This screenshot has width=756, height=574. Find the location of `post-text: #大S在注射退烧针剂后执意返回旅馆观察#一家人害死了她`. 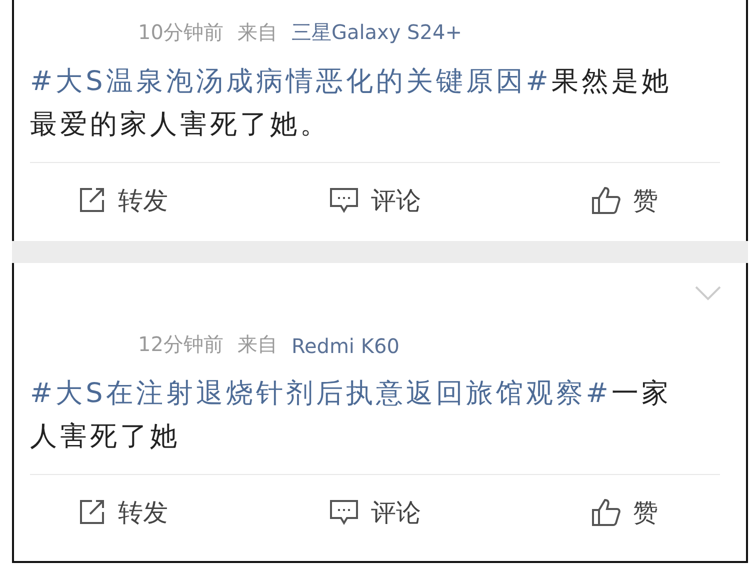

post-text: #大S在注射退烧针剂后执意返回旅馆观察#一家人害死了她 is located at coordinates (351, 415).